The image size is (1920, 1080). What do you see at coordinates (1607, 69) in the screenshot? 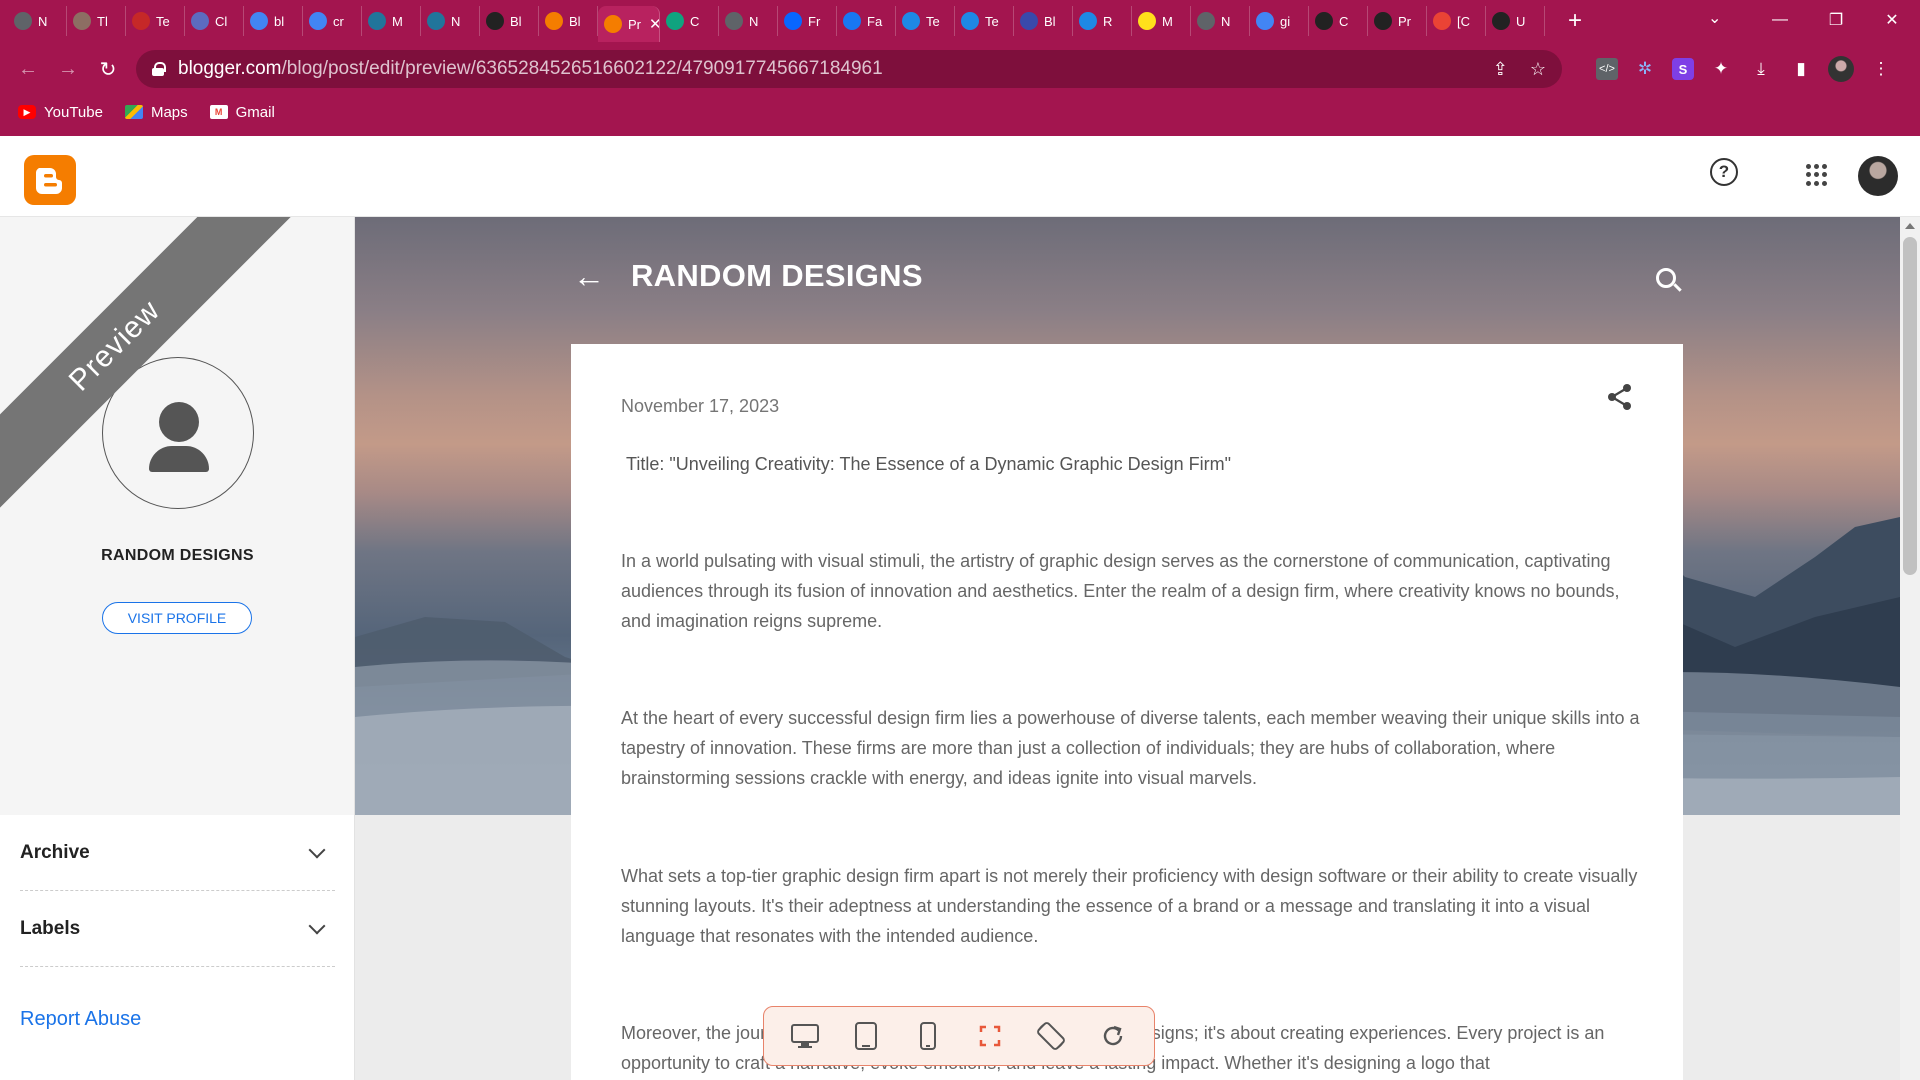
I see `devtools-extension-icon: </>` at bounding box center [1607, 69].